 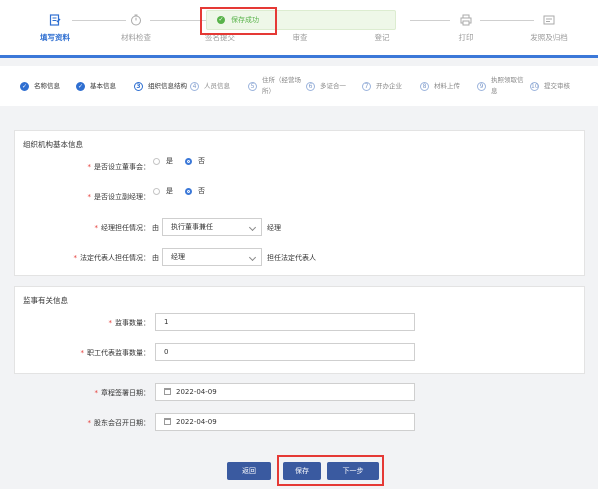 What do you see at coordinates (366, 86) in the screenshot?
I see `step-number-icon: 7` at bounding box center [366, 86].